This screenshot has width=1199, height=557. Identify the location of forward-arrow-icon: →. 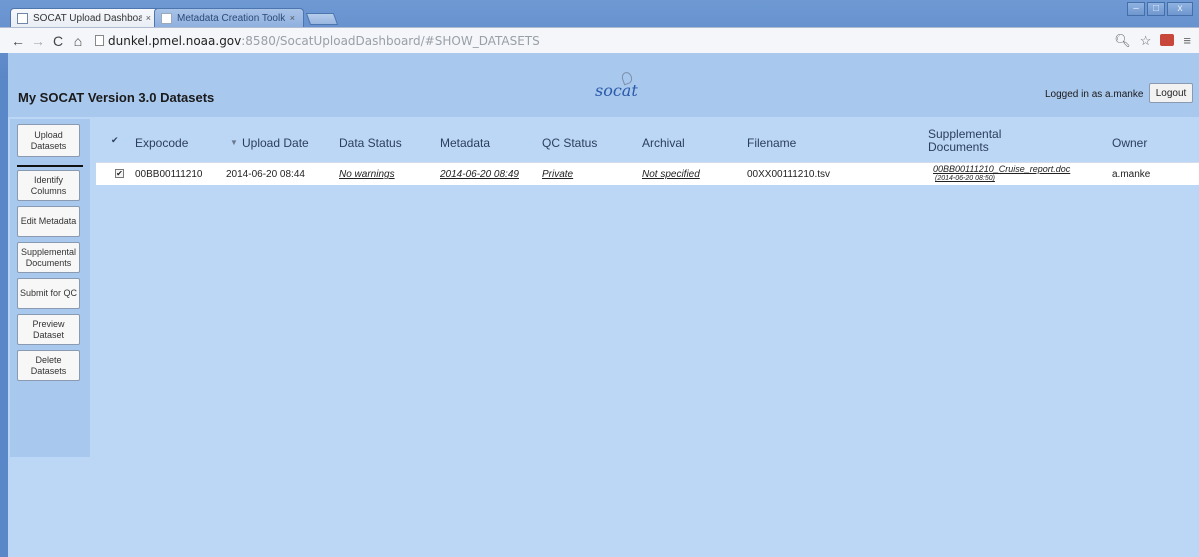
(38, 41).